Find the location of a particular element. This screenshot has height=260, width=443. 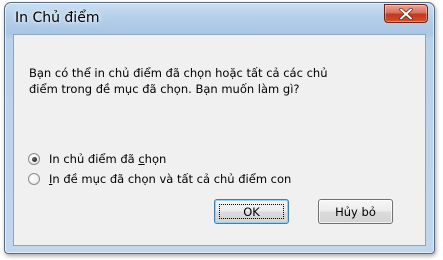

radio-button-unselected is located at coordinates (34, 179).